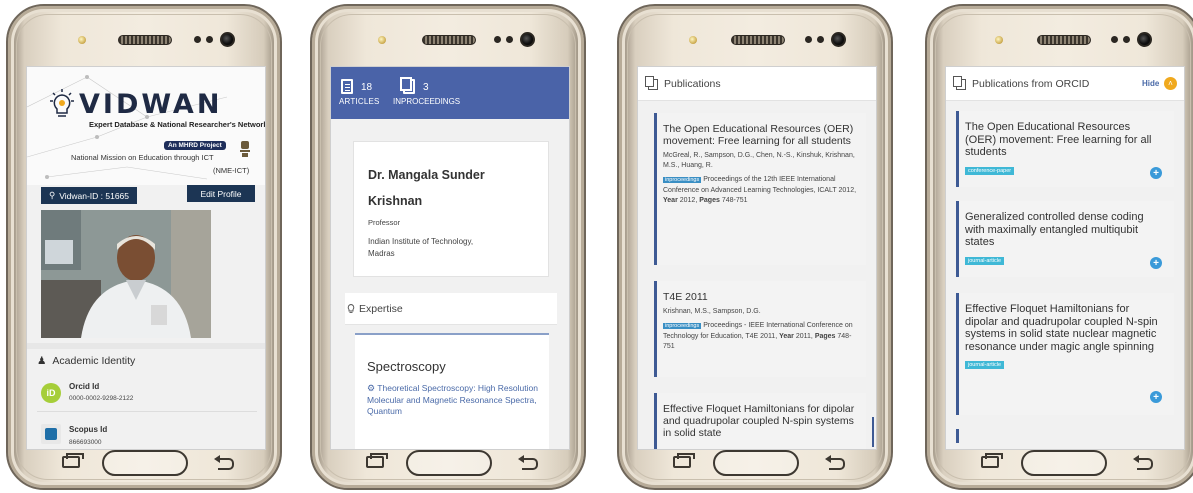  I want to click on bulb-icon: ⚲, so click(52, 195).